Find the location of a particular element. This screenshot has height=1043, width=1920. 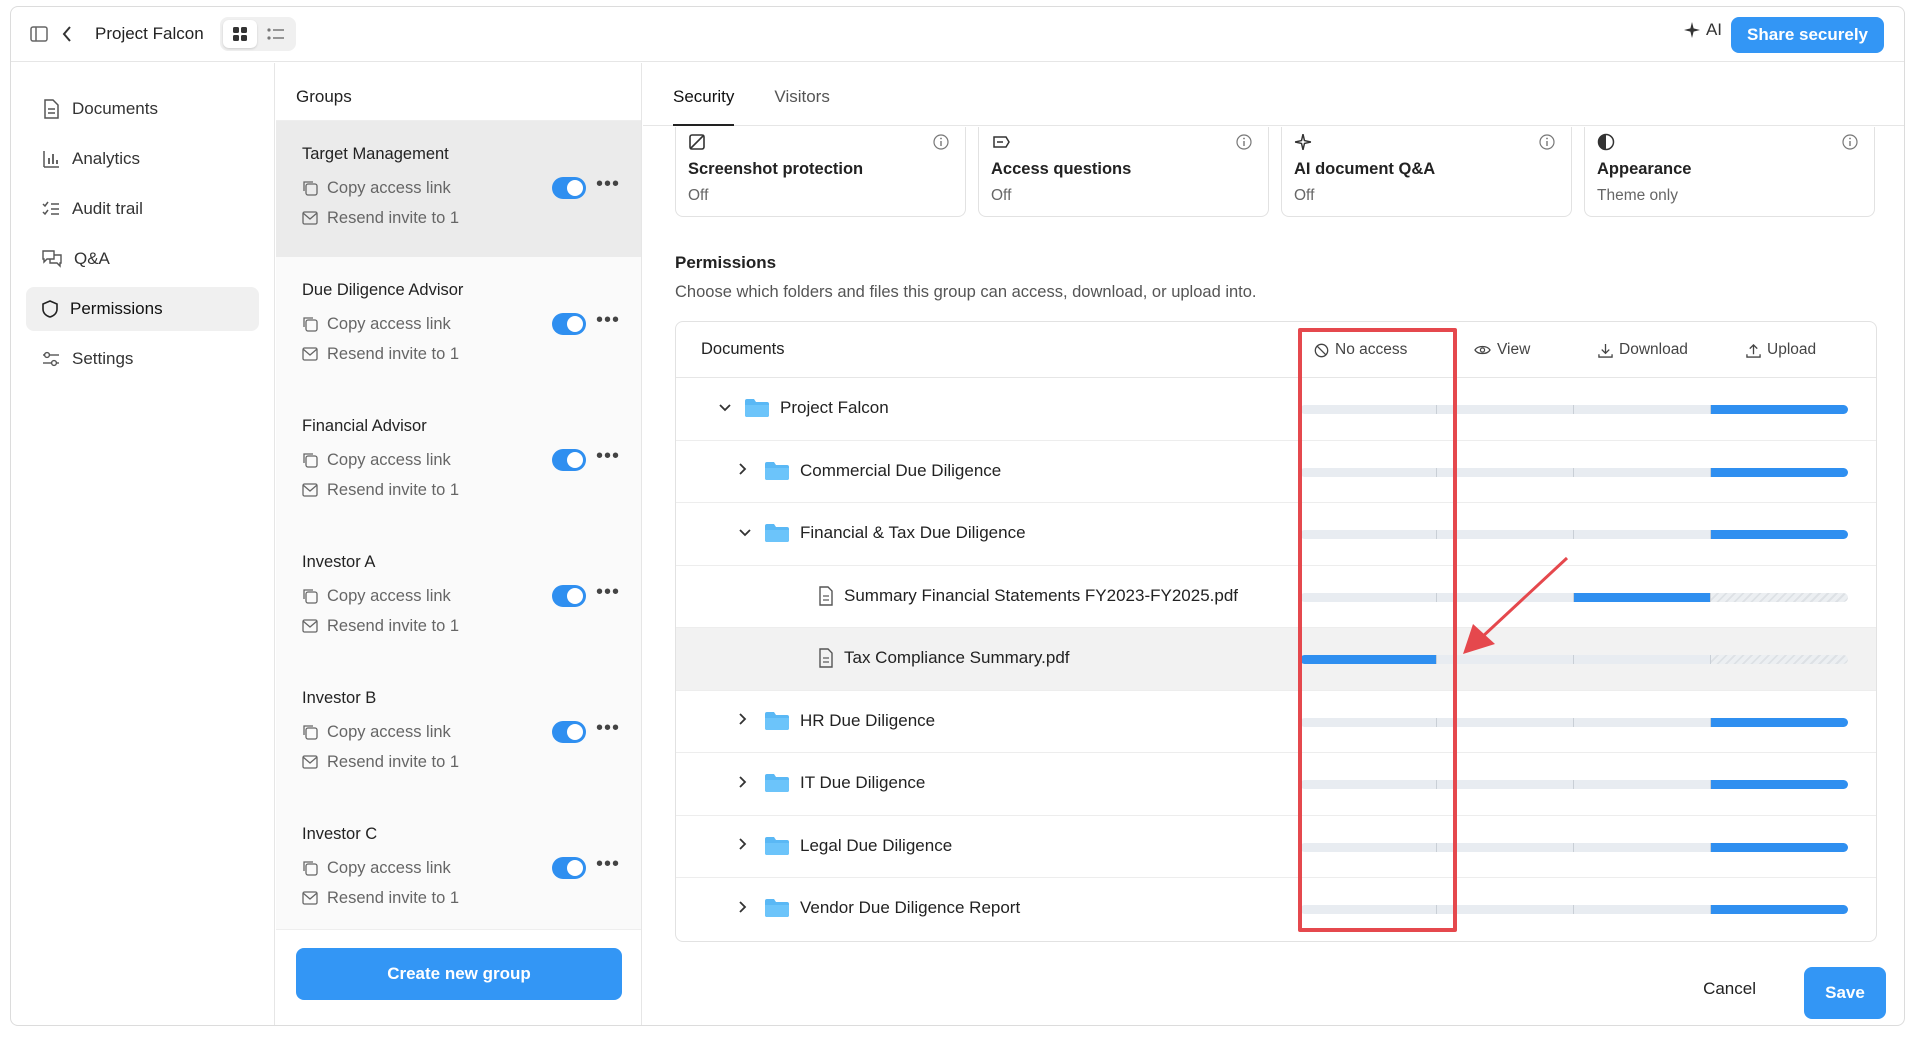

back-icon is located at coordinates (67, 34).